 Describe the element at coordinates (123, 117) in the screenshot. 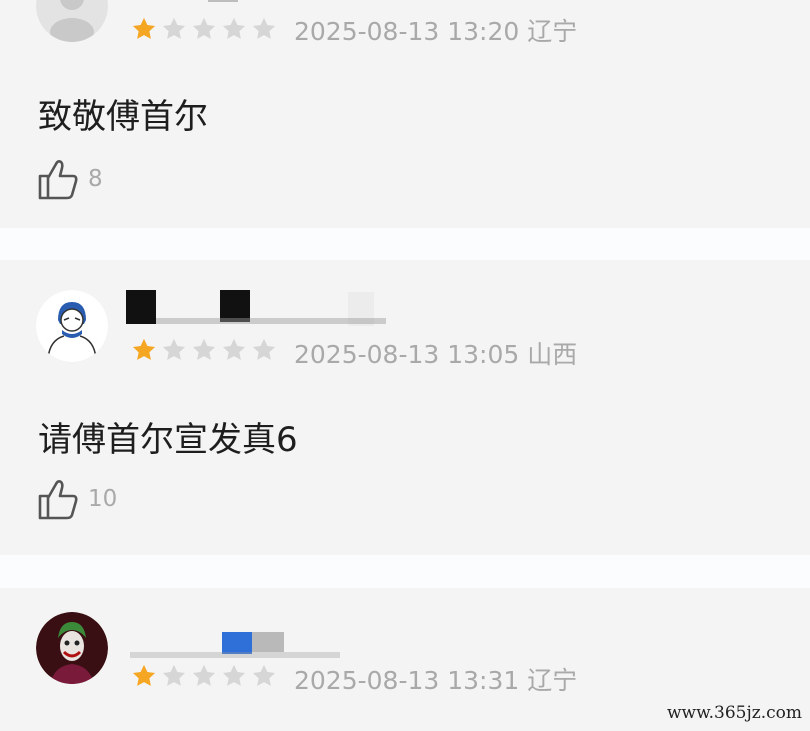

I see `comment-text: 致敬傅首尔` at that location.